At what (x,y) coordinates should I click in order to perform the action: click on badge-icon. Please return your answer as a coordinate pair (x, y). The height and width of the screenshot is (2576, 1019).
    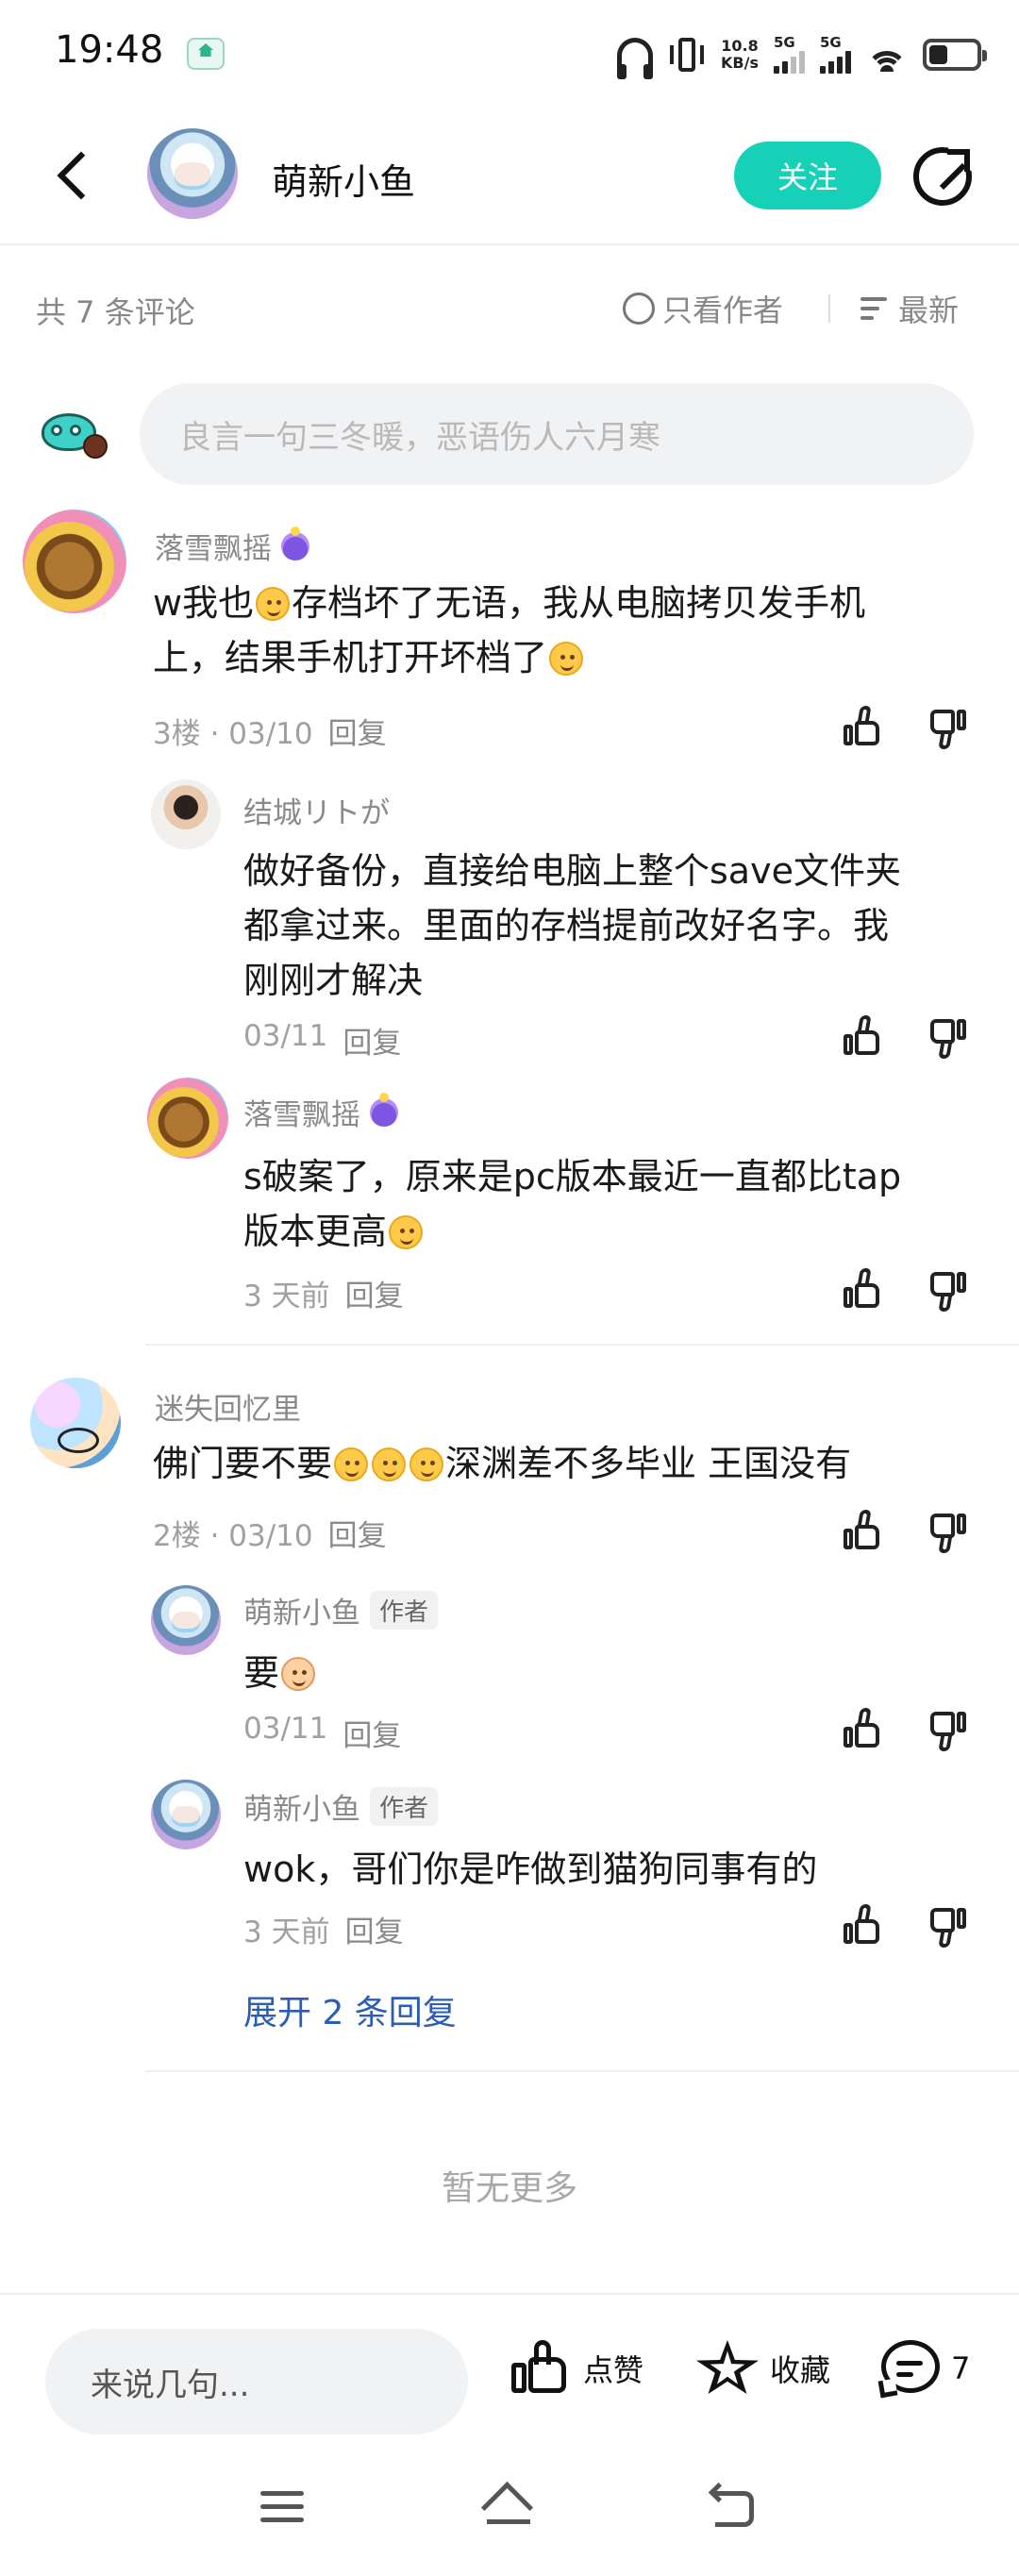
    Looking at the image, I should click on (295, 543).